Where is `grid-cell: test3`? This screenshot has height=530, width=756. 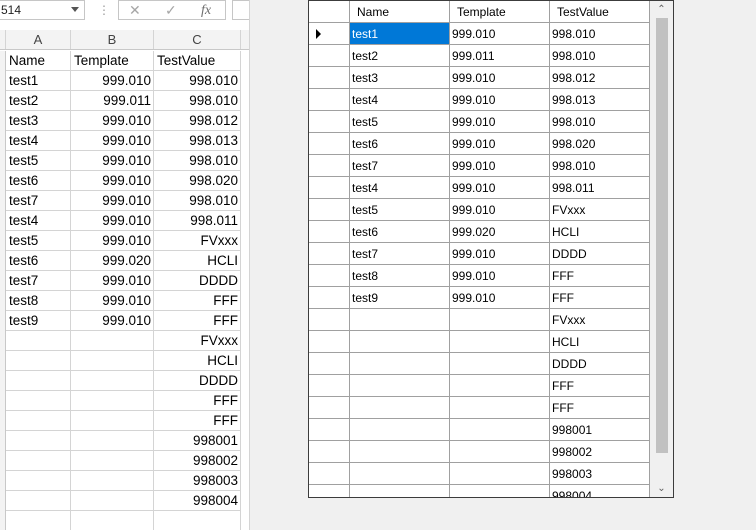
grid-cell: test3 is located at coordinates (400, 78).